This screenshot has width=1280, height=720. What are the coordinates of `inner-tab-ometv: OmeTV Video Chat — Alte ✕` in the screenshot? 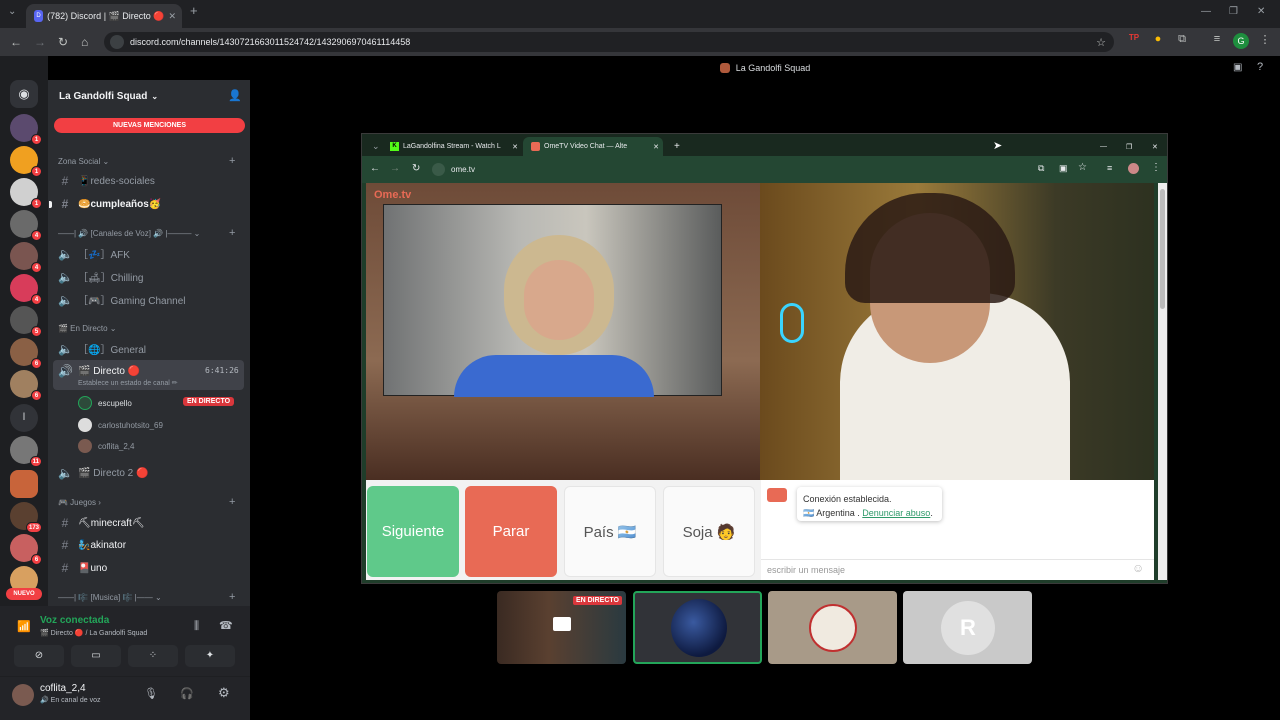 It's located at (593, 146).